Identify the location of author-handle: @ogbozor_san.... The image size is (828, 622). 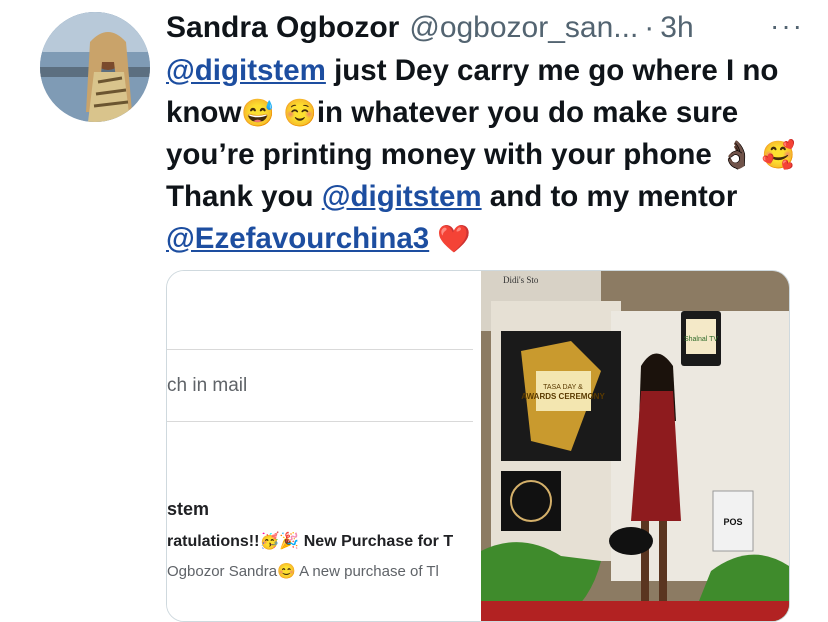
(523, 28).